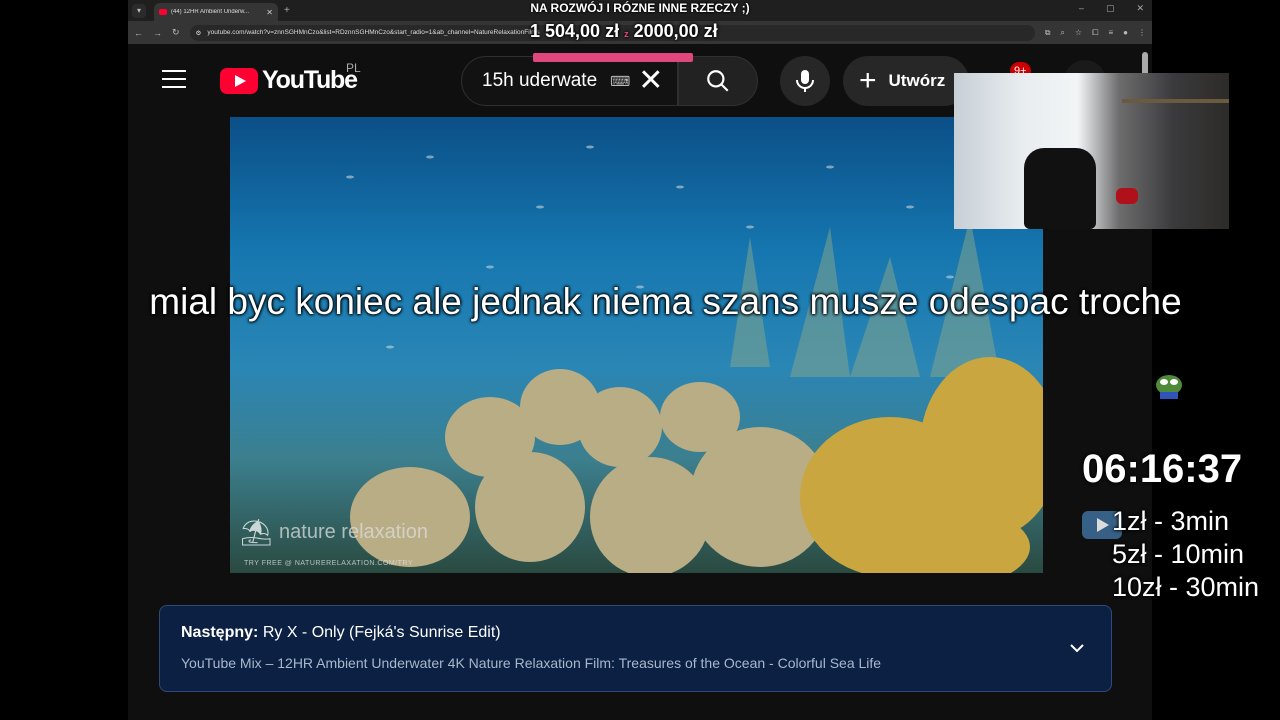 This screenshot has width=1280, height=720. What do you see at coordinates (157, 33) in the screenshot?
I see `forward-icon: →` at bounding box center [157, 33].